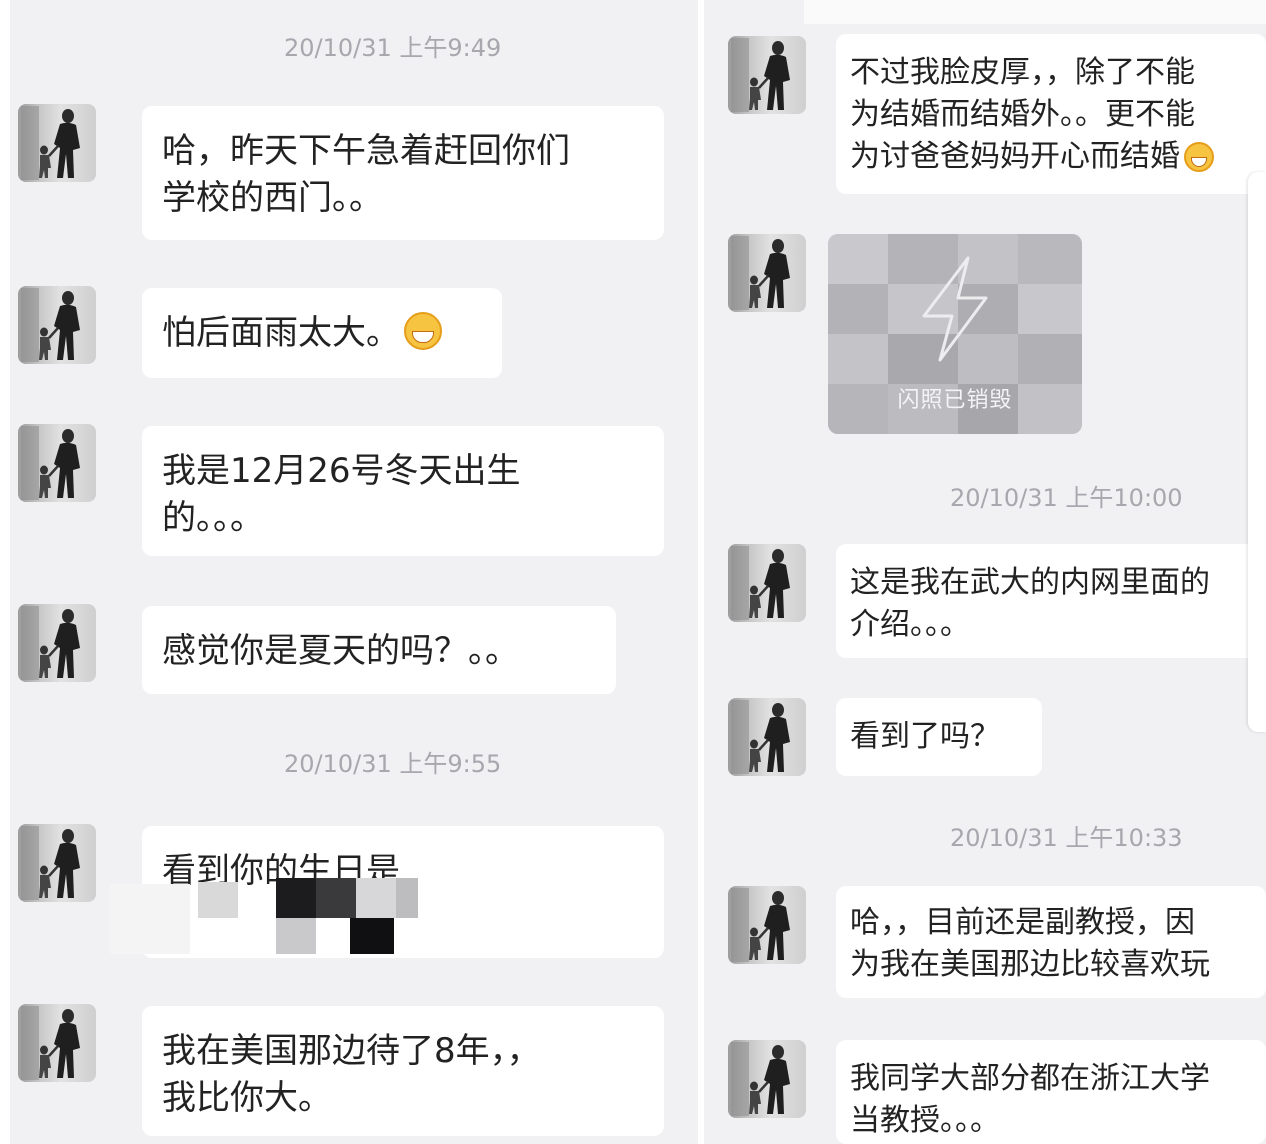 This screenshot has width=1266, height=1144. What do you see at coordinates (1051, 942) in the screenshot?
I see `message-bubble: 哈，，目前还是副教授，因 为我在美国那边比较喜欢玩` at bounding box center [1051, 942].